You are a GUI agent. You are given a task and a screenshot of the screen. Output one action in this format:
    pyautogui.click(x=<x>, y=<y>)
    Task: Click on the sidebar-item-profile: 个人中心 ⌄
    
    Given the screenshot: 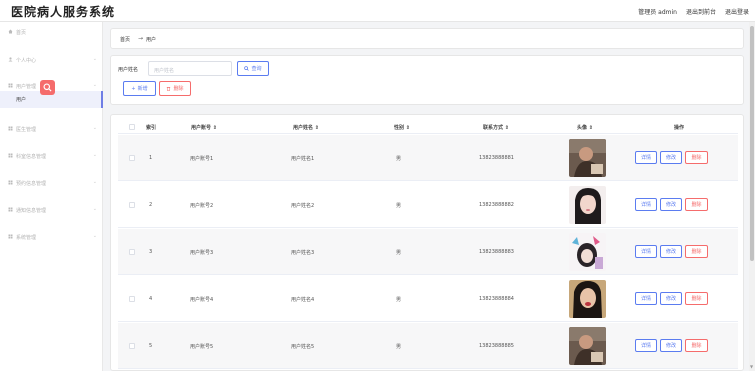 What is the action you would take?
    pyautogui.click(x=51, y=60)
    